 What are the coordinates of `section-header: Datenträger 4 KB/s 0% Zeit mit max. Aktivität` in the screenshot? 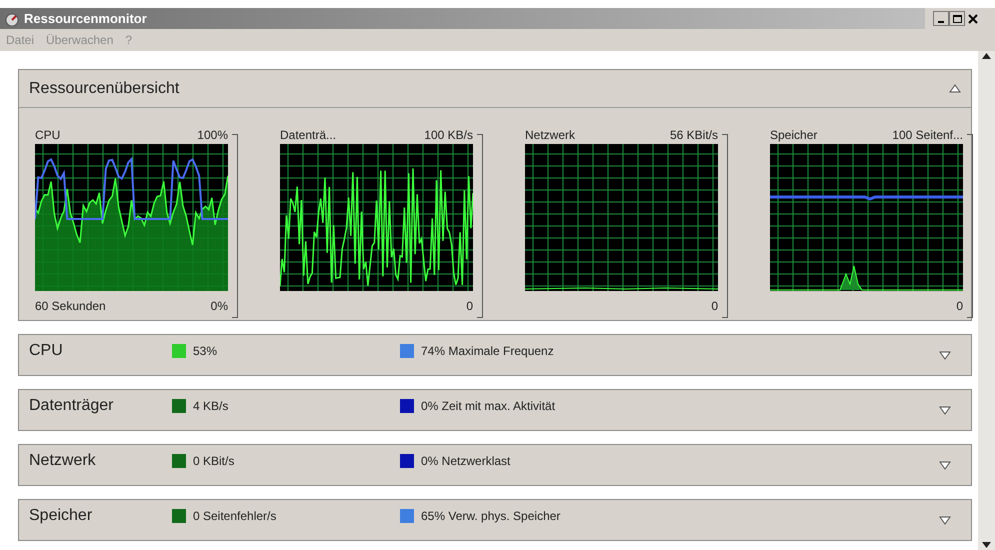 It's located at (495, 410).